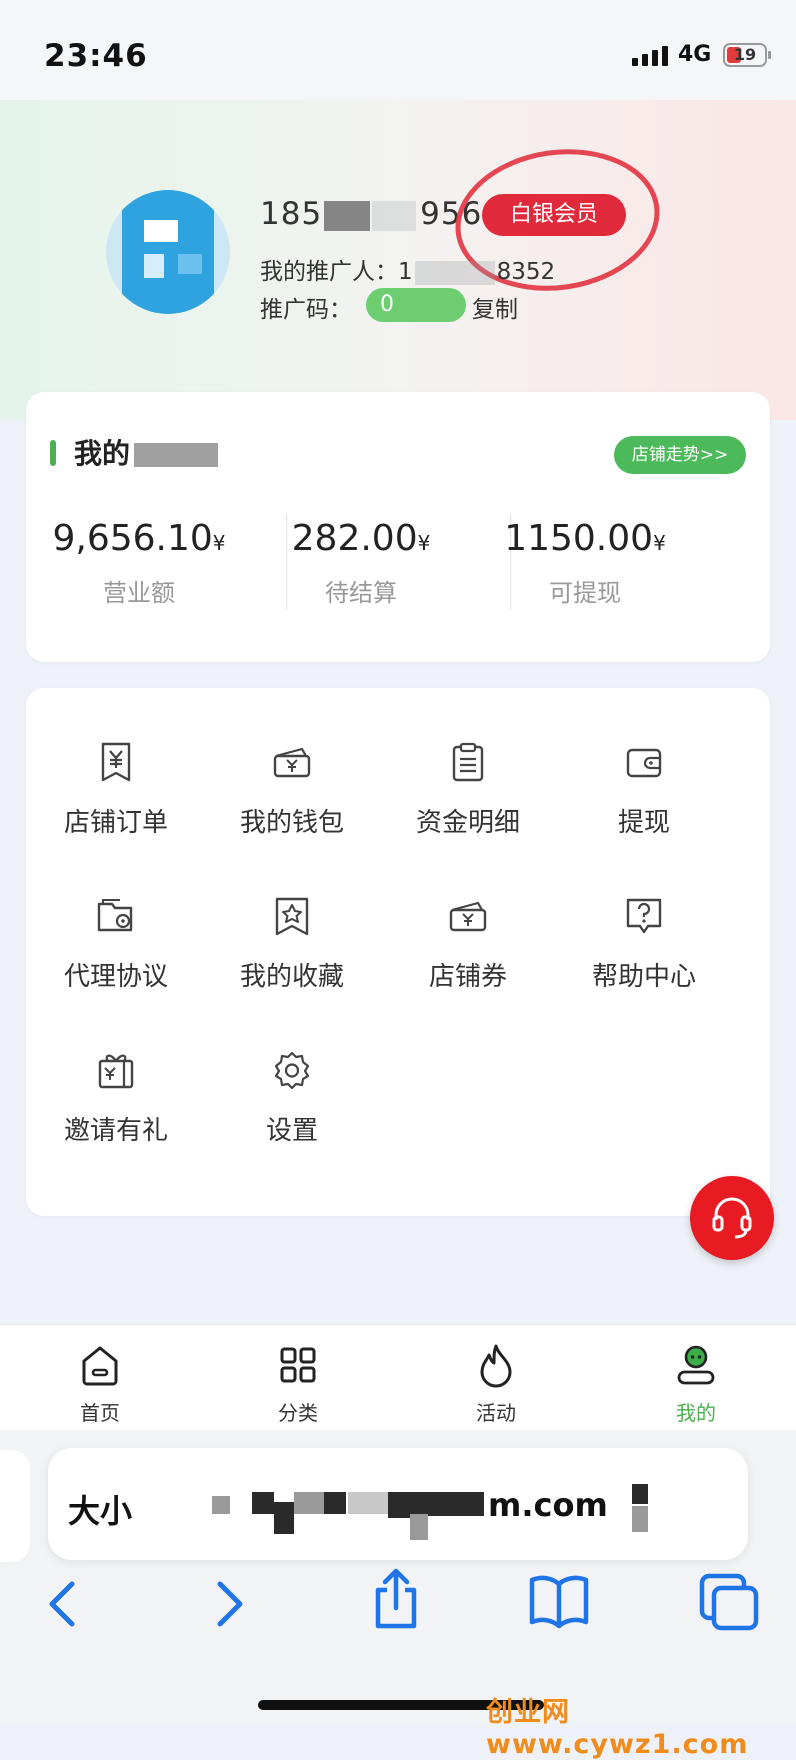  I want to click on menu-item-label: 代理协议, so click(115, 977).